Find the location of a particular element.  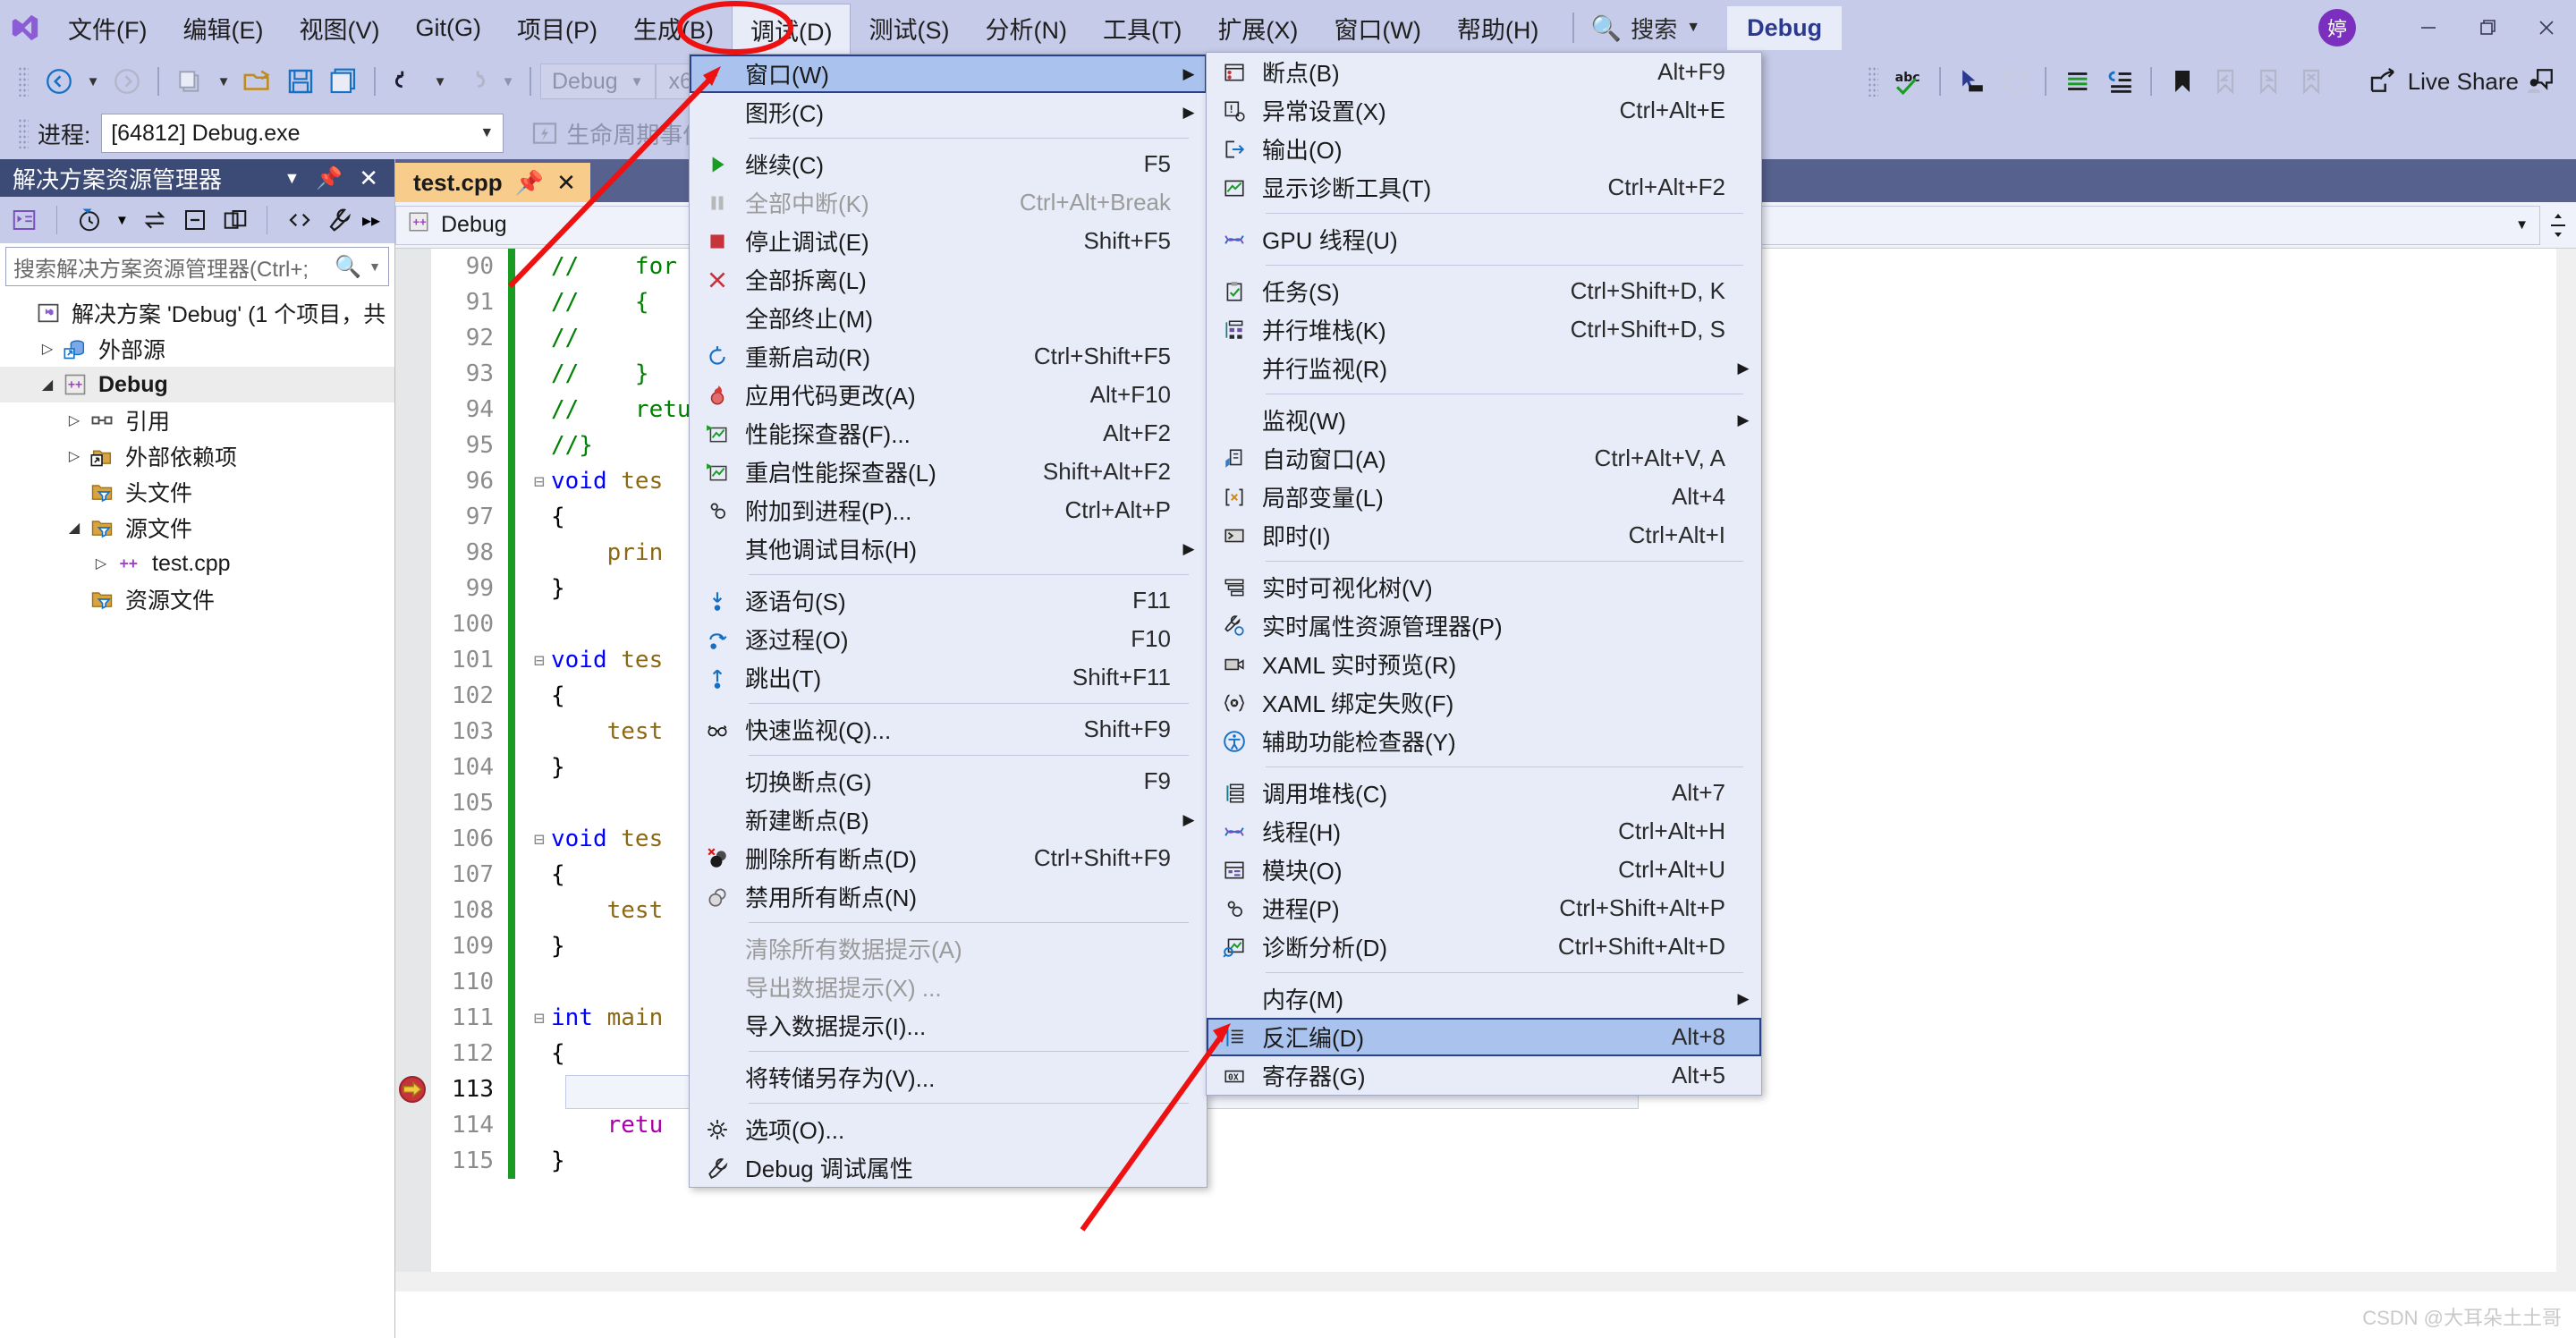

home-icon is located at coordinates (24, 220).